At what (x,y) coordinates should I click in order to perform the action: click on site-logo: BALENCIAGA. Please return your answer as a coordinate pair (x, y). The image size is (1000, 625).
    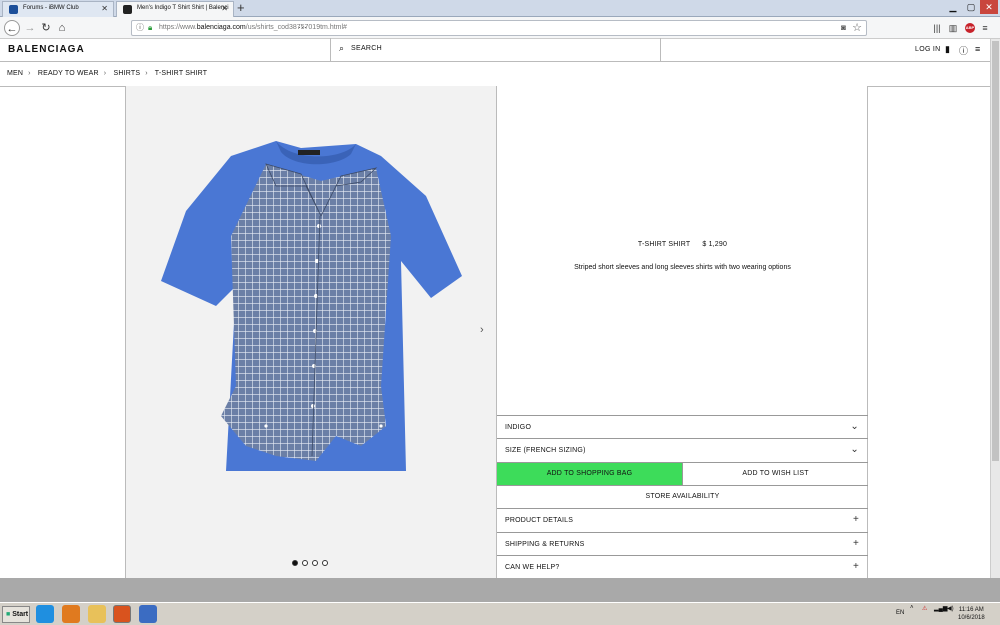
    Looking at the image, I should click on (46, 49).